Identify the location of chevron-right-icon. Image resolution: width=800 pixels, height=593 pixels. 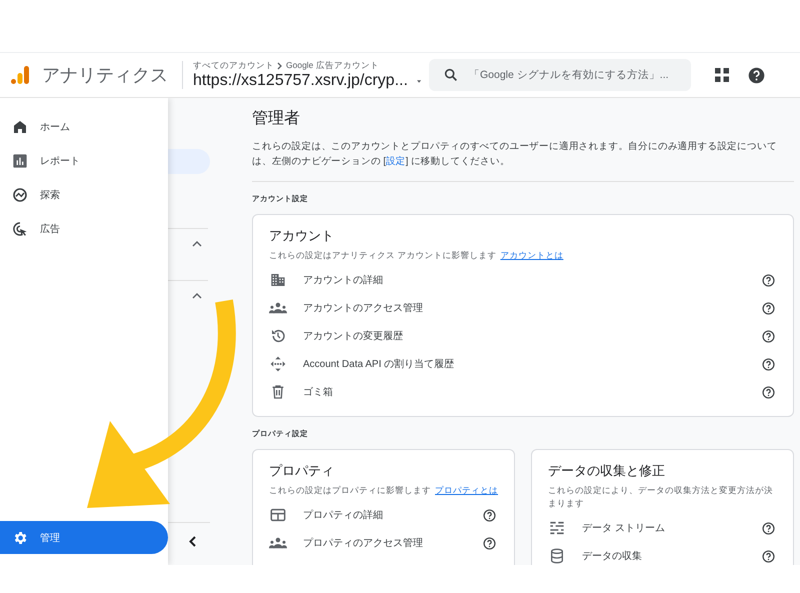
(280, 66).